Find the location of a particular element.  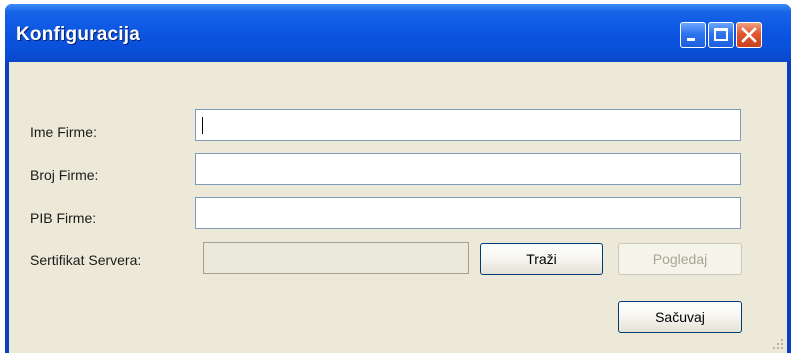

pib-input is located at coordinates (468, 213).